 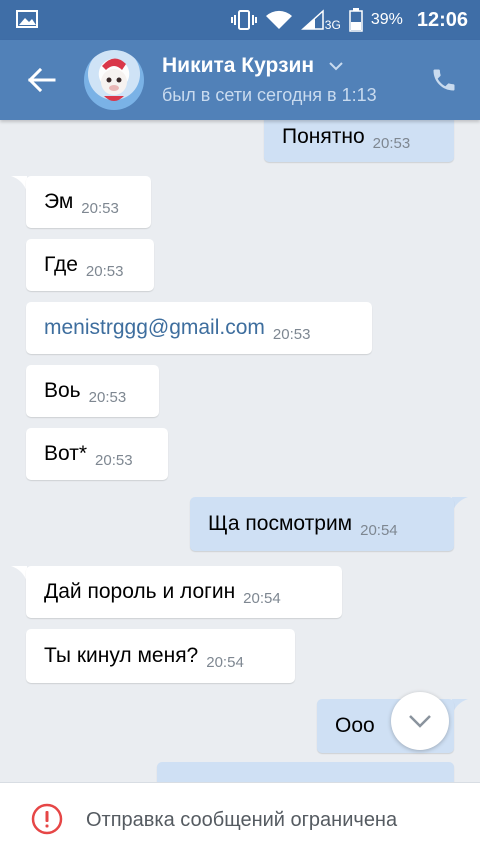 I want to click on message-text: Где, so click(x=61, y=264).